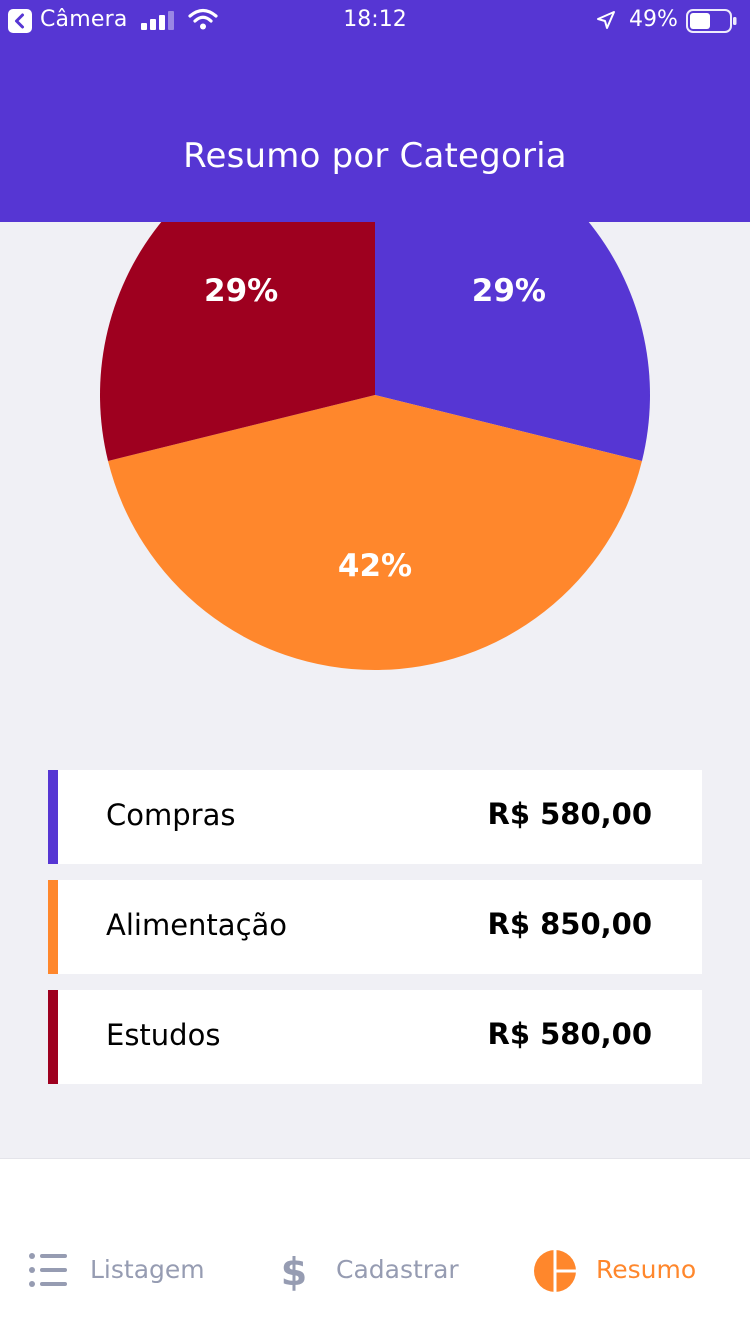 The image size is (750, 1335). What do you see at coordinates (653, 19) in the screenshot?
I see `battery-percentage: 49%` at bounding box center [653, 19].